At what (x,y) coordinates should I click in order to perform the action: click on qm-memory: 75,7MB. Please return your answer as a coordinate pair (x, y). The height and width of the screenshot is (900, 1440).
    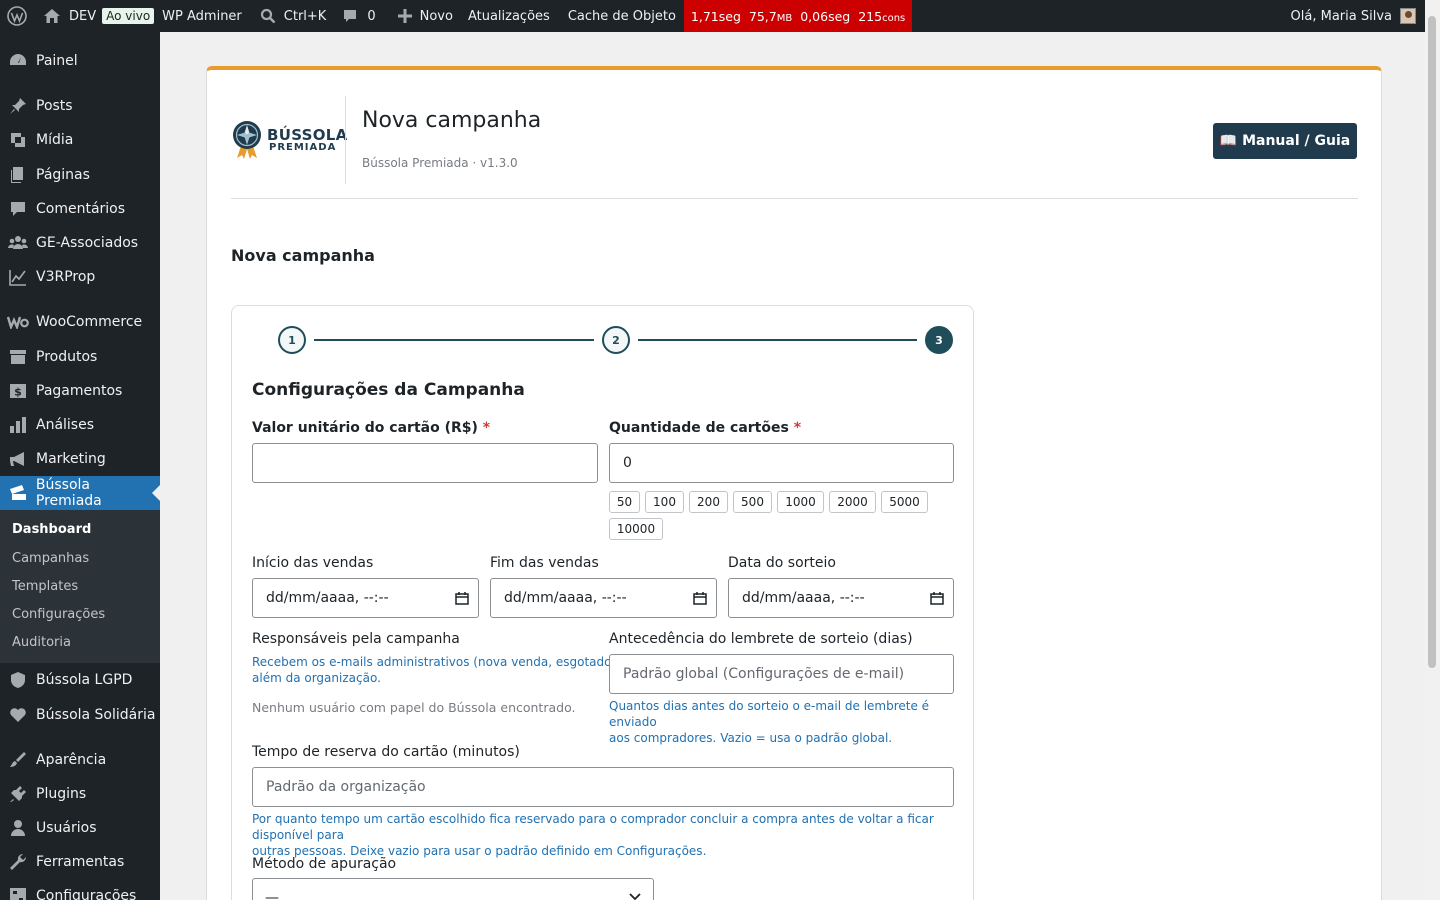
    Looking at the image, I should click on (770, 16).